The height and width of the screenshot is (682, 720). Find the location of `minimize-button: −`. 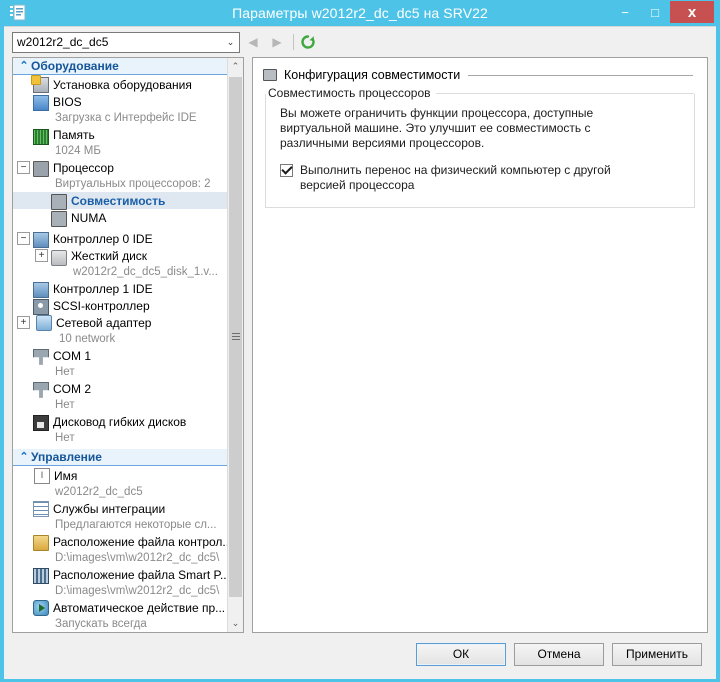

minimize-button: − is located at coordinates (625, 12).